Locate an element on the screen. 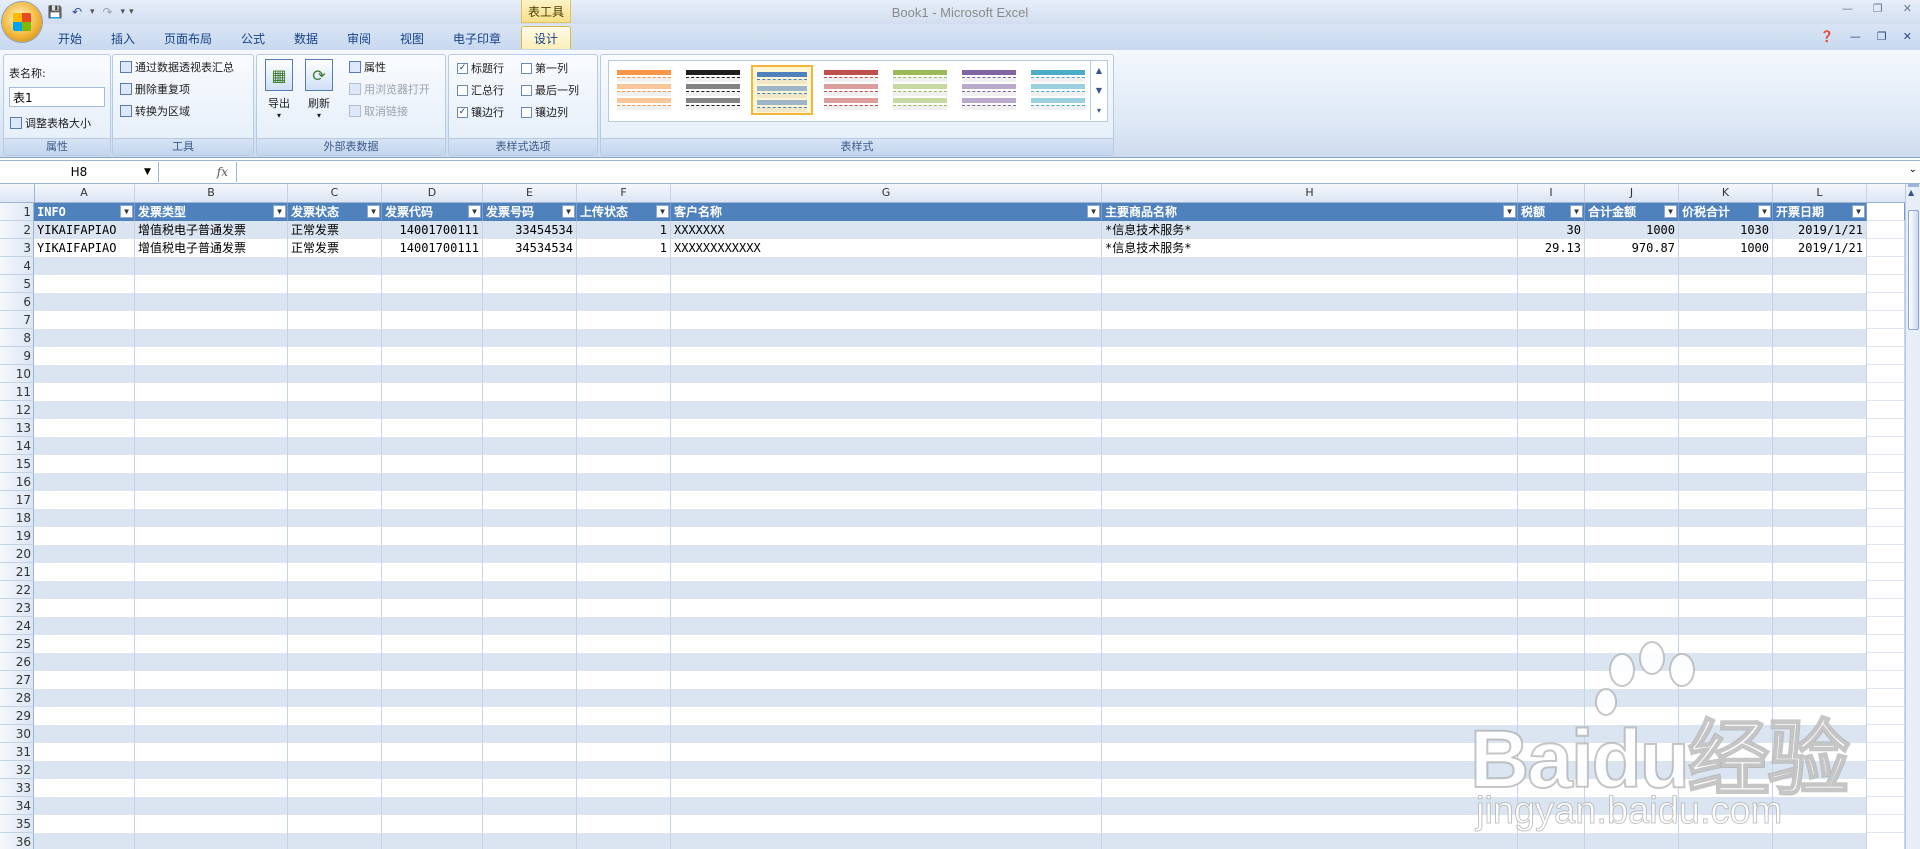  data-cell: XXXXXXXXXXXX is located at coordinates (886, 248).